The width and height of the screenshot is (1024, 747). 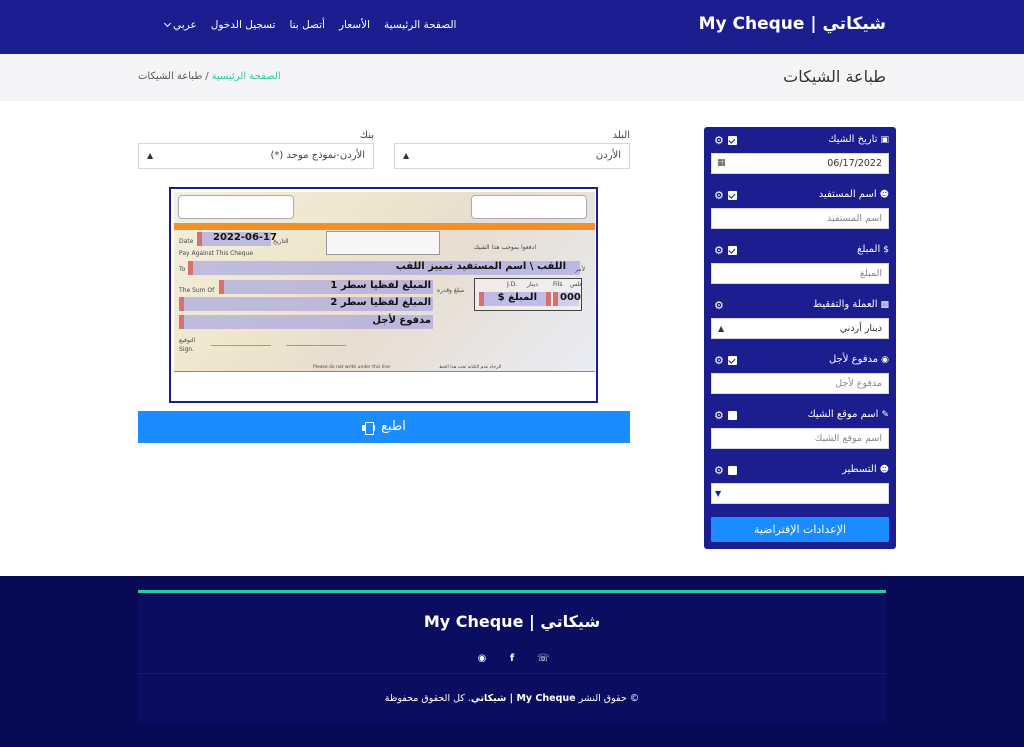 What do you see at coordinates (167, 23) in the screenshot?
I see `chevron-down-icon` at bounding box center [167, 23].